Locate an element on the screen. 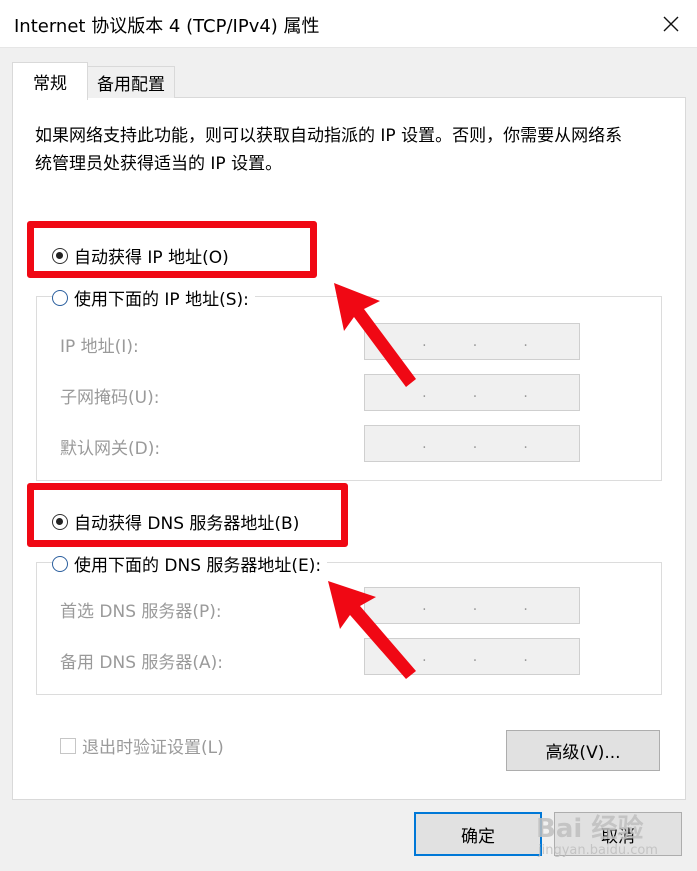 Image resolution: width=697 pixels, height=871 pixels. default-gateway-label: 默认网关(D): is located at coordinates (110, 449).